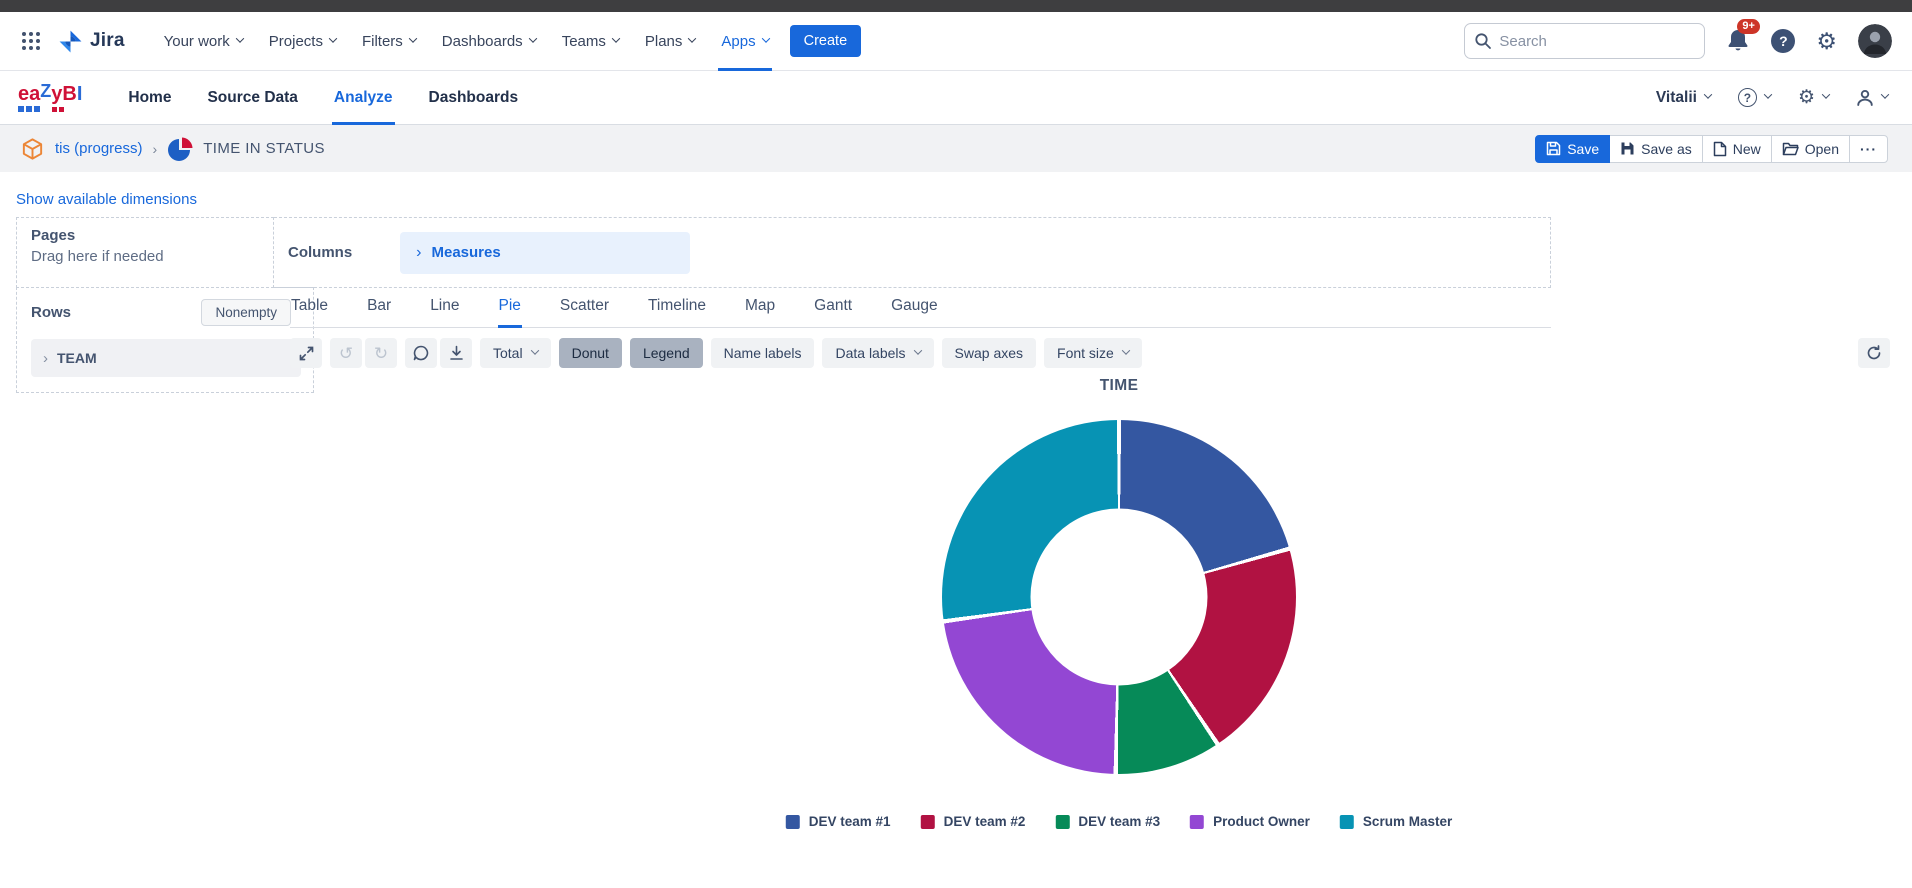 Image resolution: width=1912 pixels, height=888 pixels. Describe the element at coordinates (545, 252) in the screenshot. I see `measures-chip: › Measures` at that location.